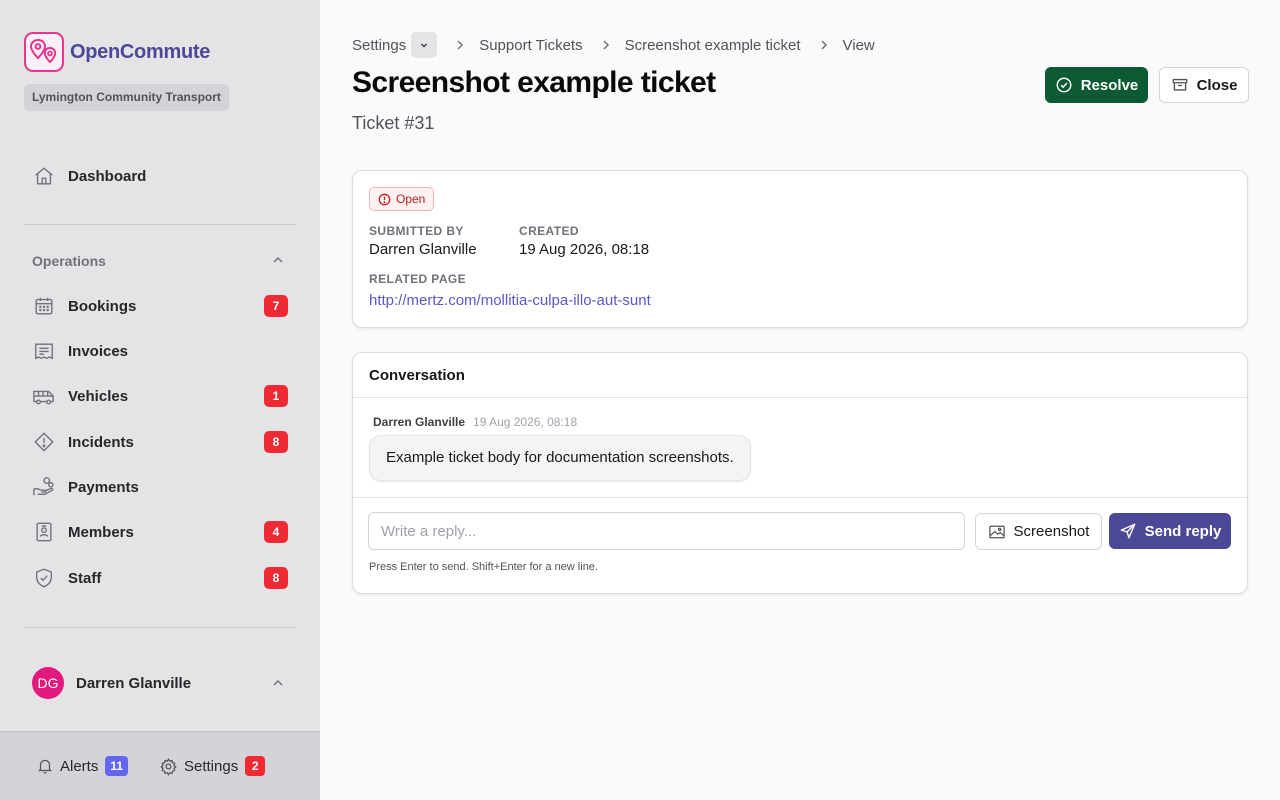  I want to click on id-card-icon, so click(44, 532).